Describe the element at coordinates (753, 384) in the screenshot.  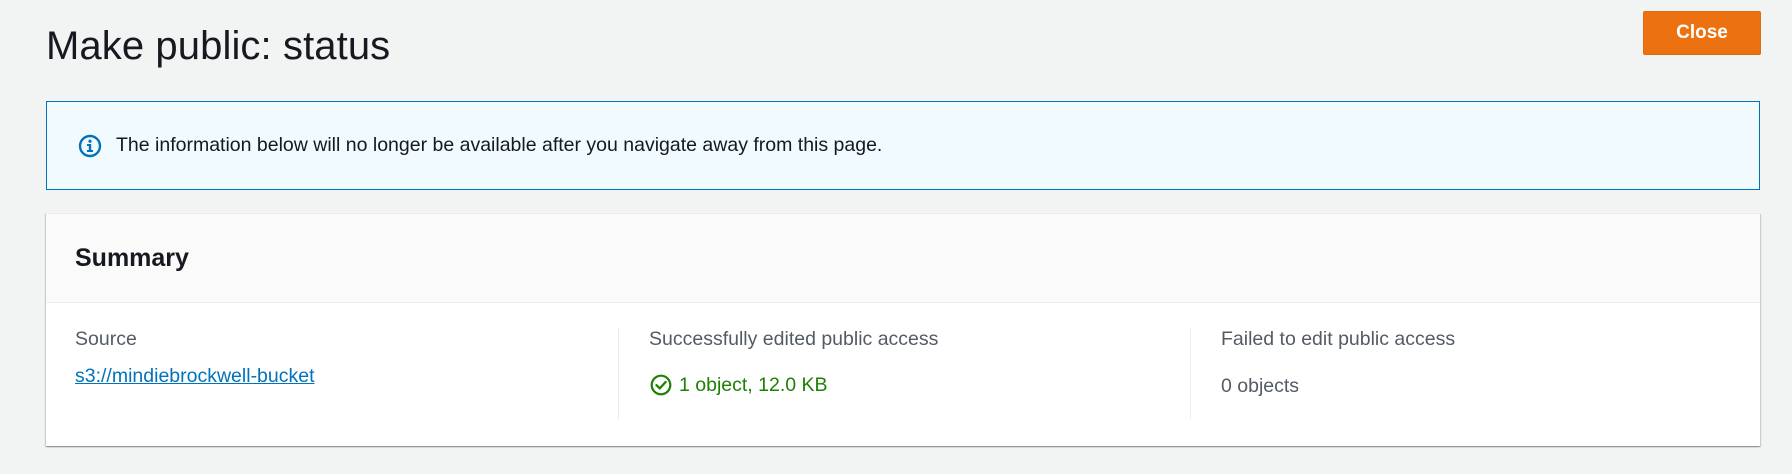
I see `success-value: 1 object, 12.0 KB` at that location.